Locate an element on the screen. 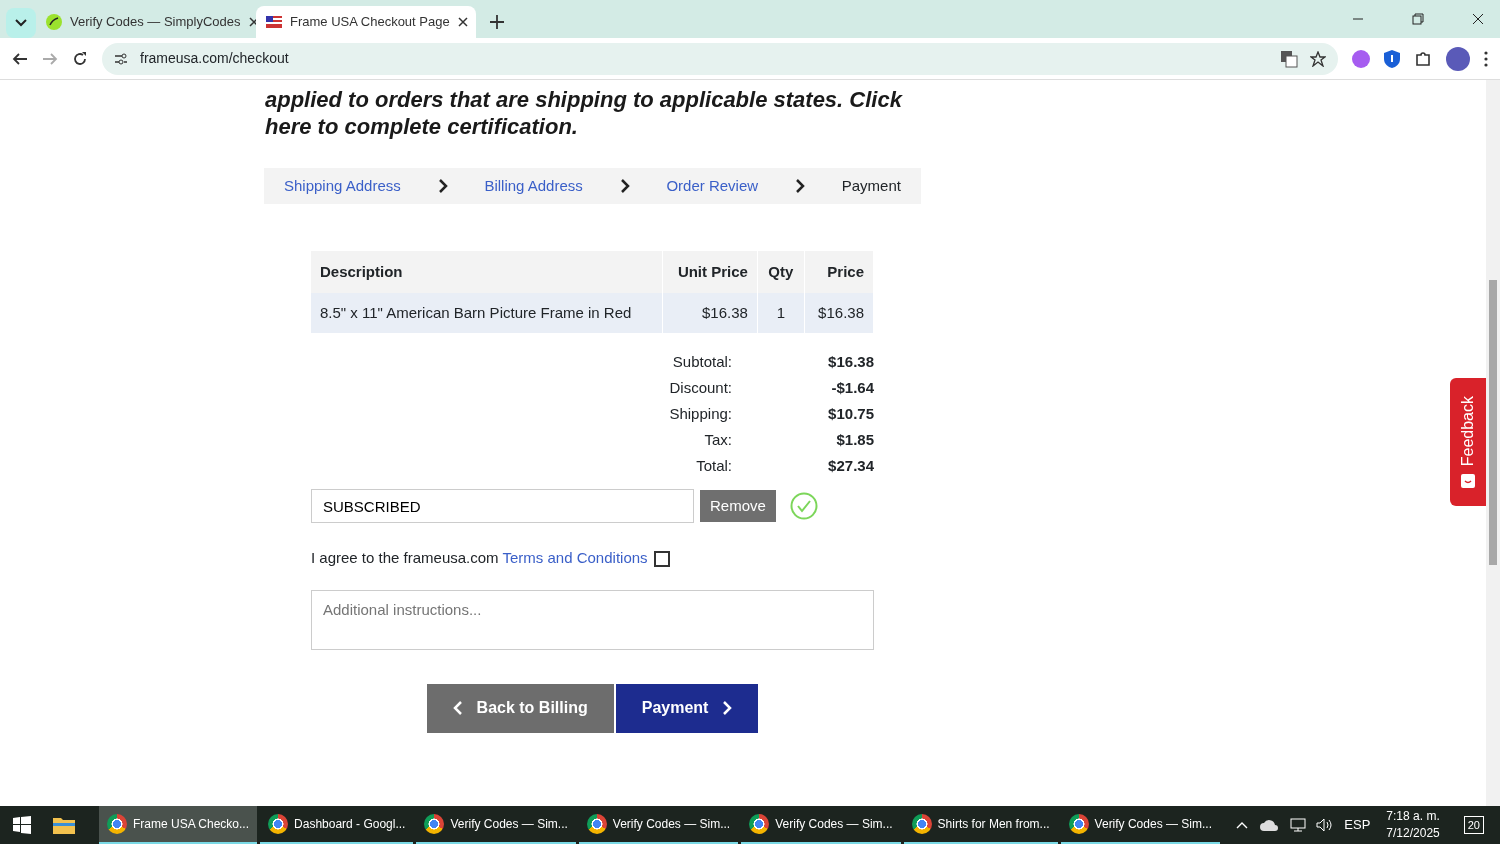 The width and height of the screenshot is (1500, 844). step-link: Billing Address is located at coordinates (533, 186).